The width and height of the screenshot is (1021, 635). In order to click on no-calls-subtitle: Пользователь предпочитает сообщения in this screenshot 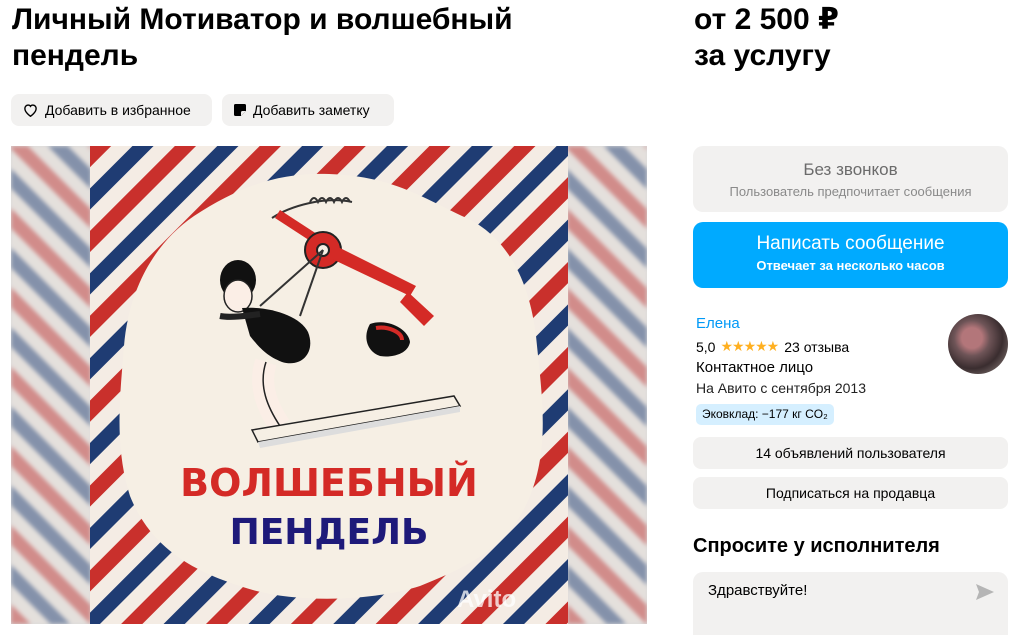, I will do `click(850, 191)`.